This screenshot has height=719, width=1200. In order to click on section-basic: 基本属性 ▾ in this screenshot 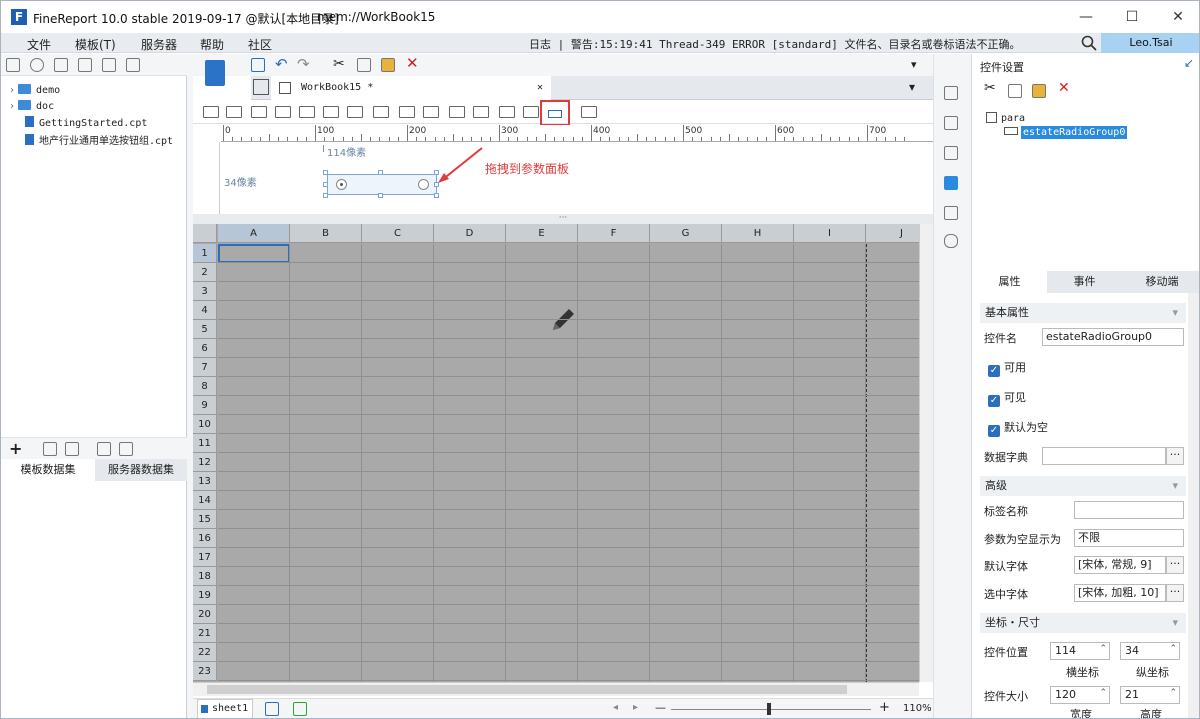, I will do `click(1083, 313)`.